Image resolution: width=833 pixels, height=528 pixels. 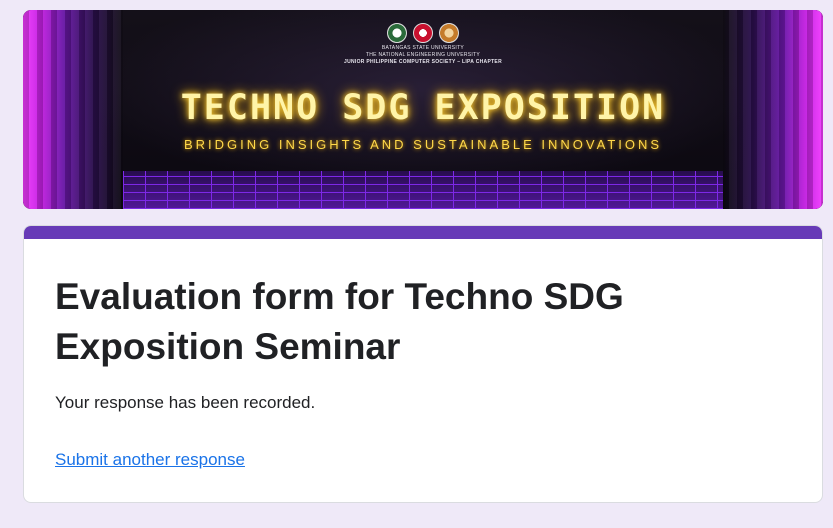 I want to click on university-line-1: BATANGAS STATE UNIVERSITY, so click(x=423, y=48).